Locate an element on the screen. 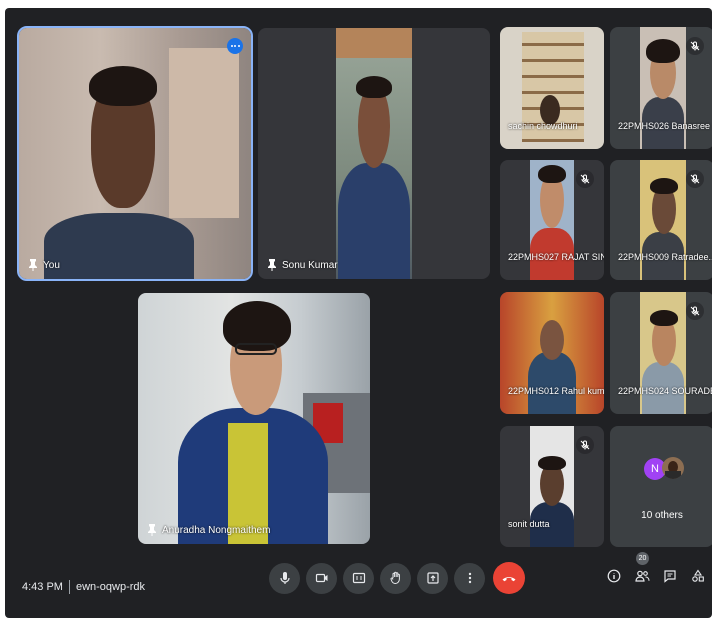 Image resolution: width=717 pixels, height=621 pixels. meeting-details: 4:43 PM ewn-oqwp-rdk is located at coordinates (83, 587).